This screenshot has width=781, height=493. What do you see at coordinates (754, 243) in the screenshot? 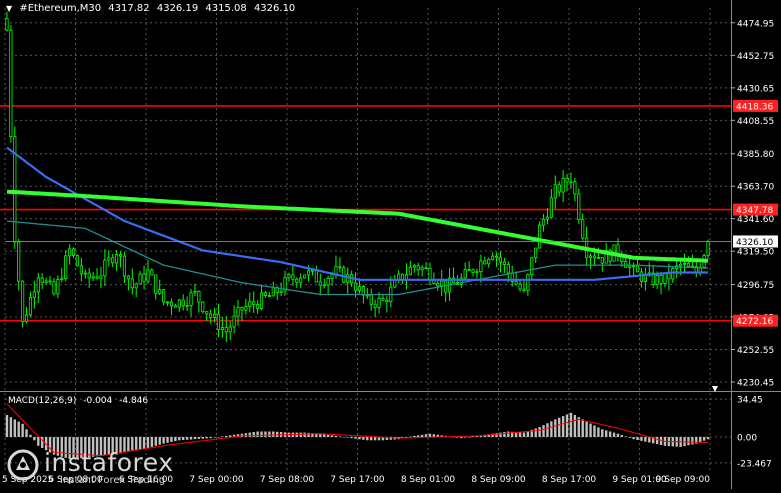
I see `current-price-label: 4326.10` at bounding box center [754, 243].